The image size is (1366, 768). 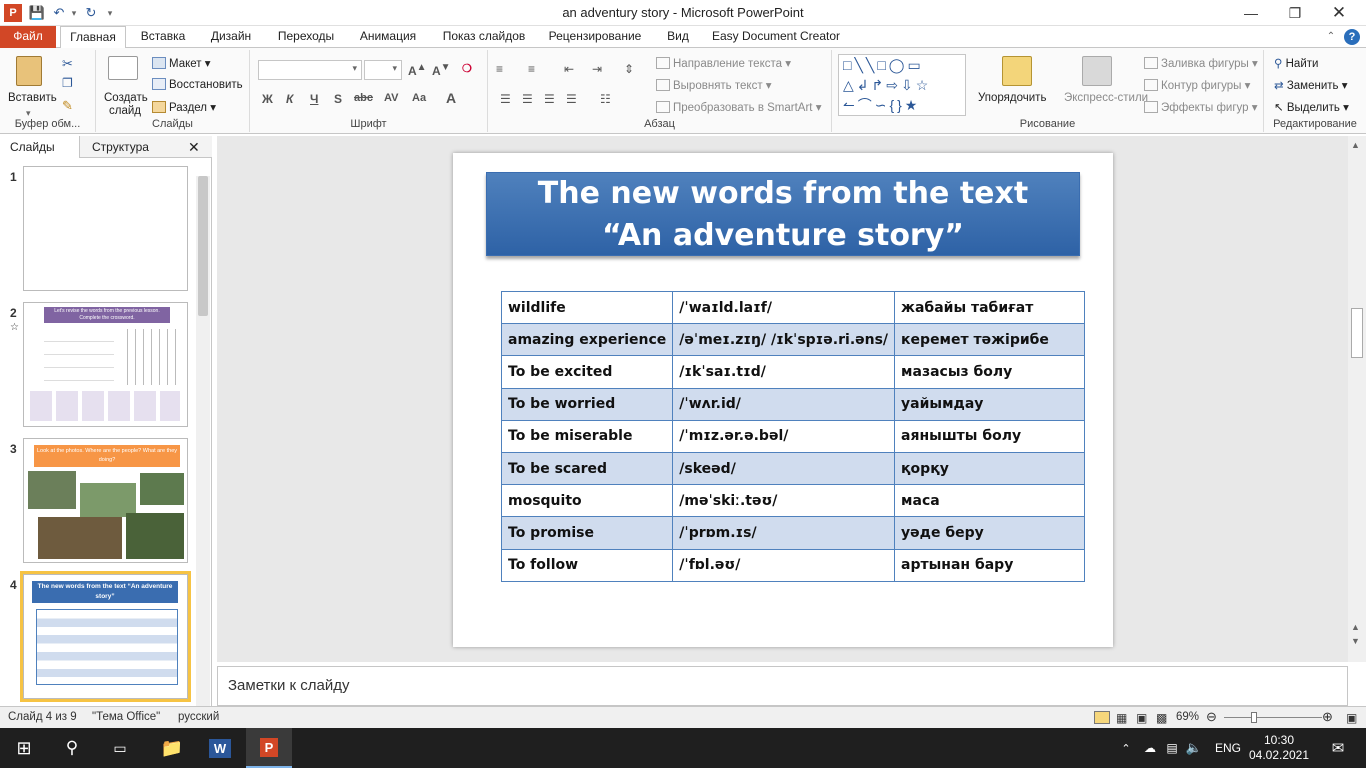 What do you see at coordinates (467, 68) in the screenshot?
I see `clear-formatting-icon: ❍` at bounding box center [467, 68].